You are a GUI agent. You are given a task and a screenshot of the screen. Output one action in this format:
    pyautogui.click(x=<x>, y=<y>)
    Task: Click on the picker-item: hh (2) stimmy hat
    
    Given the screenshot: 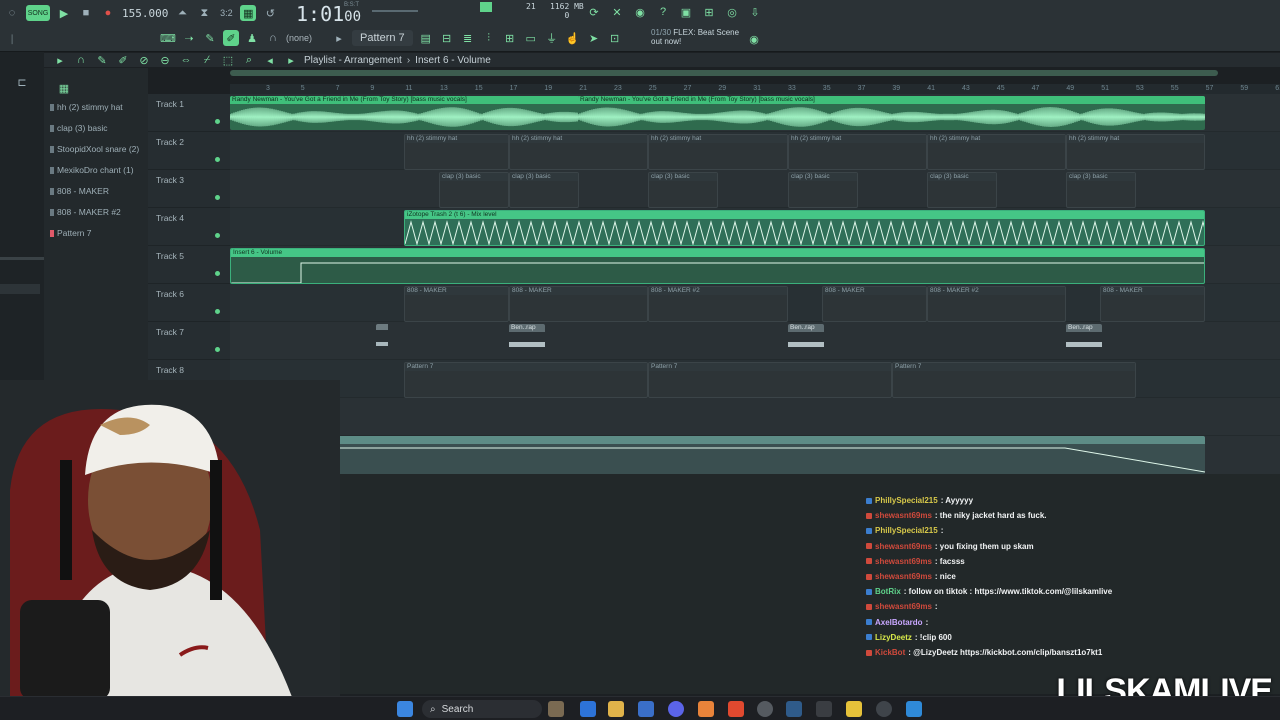 What is the action you would take?
    pyautogui.click(x=86, y=107)
    